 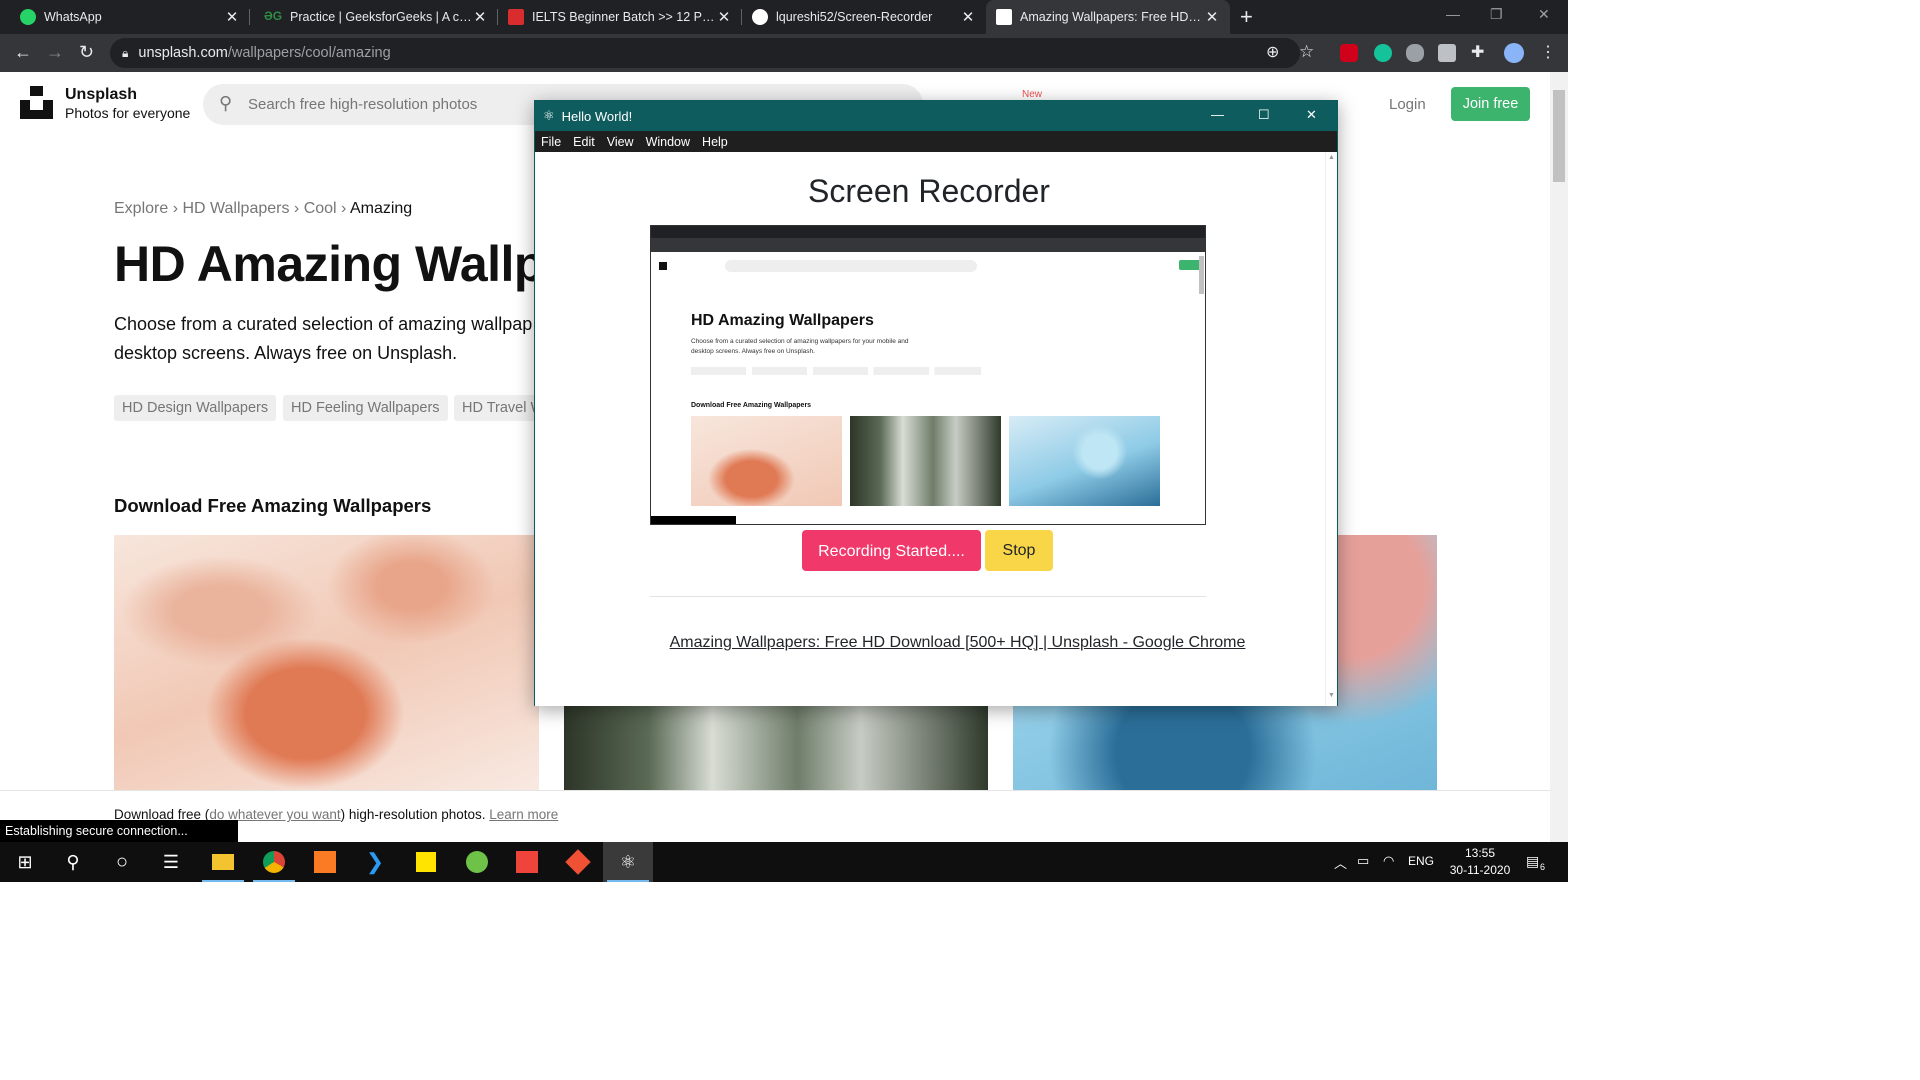 What do you see at coordinates (1246, 17) in the screenshot?
I see `new-tab-icon: +` at bounding box center [1246, 17].